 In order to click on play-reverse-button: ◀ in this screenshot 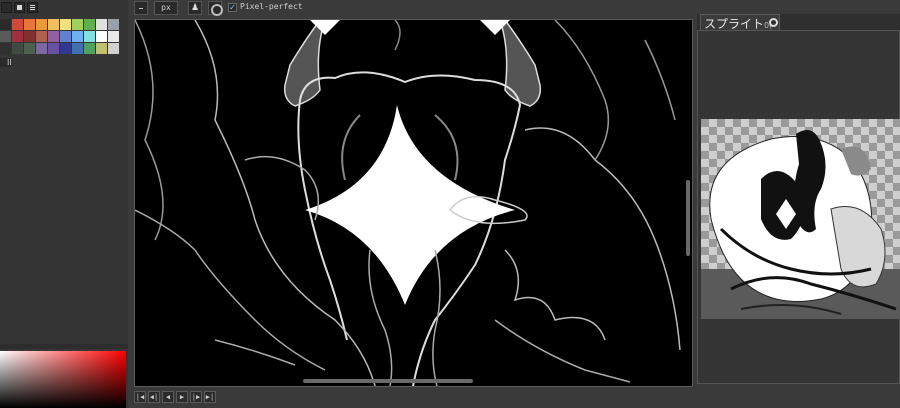, I will do `click(168, 397)`.